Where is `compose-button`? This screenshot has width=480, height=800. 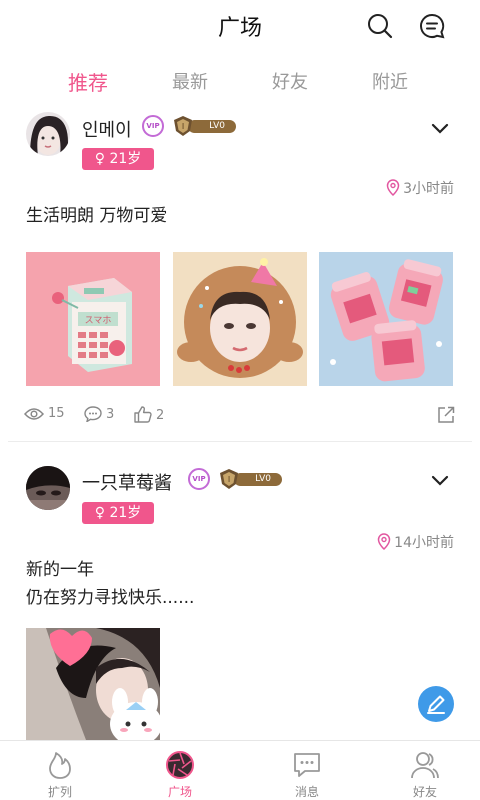
compose-button is located at coordinates (436, 704).